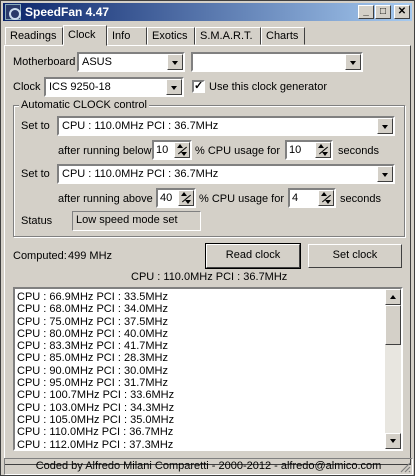 This screenshot has height=476, width=415. Describe the element at coordinates (172, 150) in the screenshot. I see `below-threshold-spinner: 10` at that location.